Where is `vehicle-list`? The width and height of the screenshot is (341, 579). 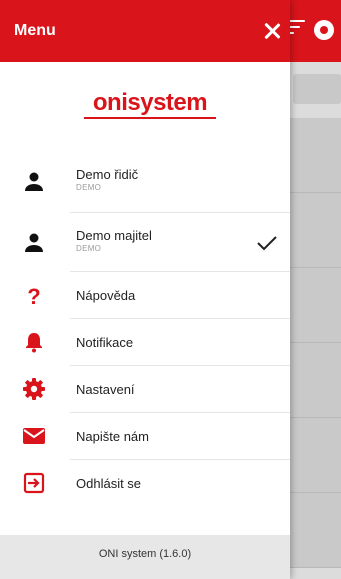
vehicle-list is located at coordinates (315, 343).